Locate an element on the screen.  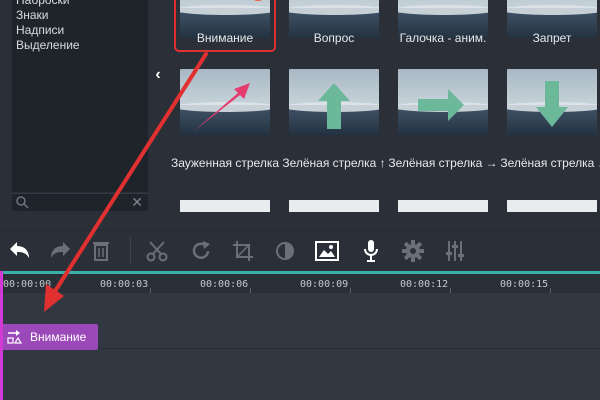
sticker-label: Вопрос is located at coordinates (334, 38).